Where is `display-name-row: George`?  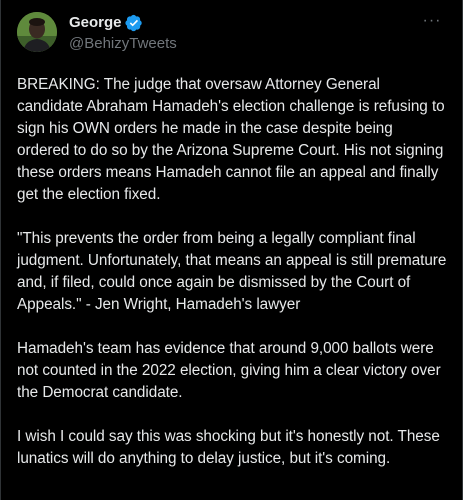 display-name-row: George is located at coordinates (123, 23).